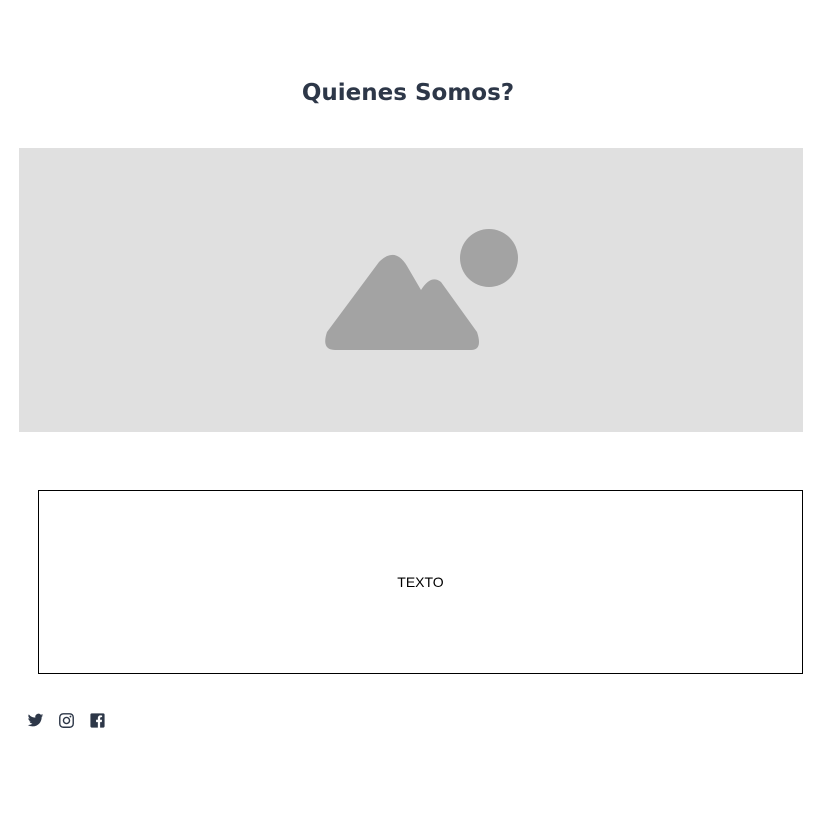 Image resolution: width=840 pixels, height=840 pixels. Describe the element at coordinates (421, 289) in the screenshot. I see `image-placeholder-icon` at that location.